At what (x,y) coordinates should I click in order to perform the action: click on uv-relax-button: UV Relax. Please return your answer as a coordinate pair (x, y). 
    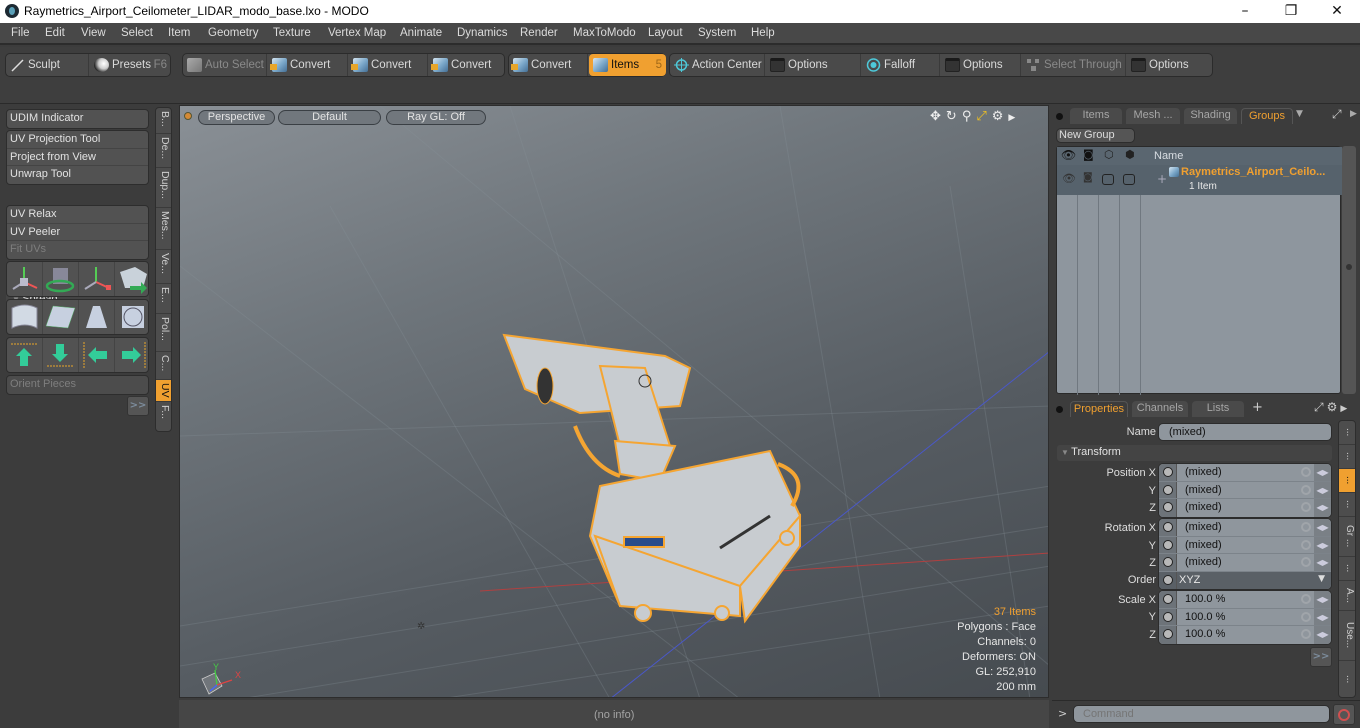
    Looking at the image, I should click on (77, 215).